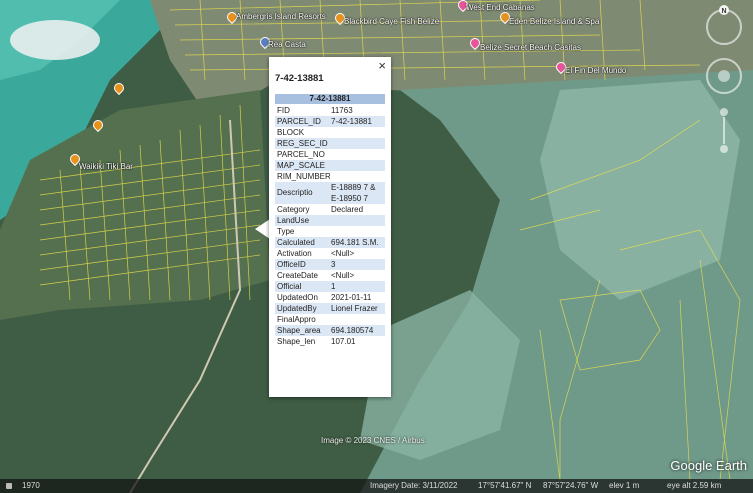 Image resolution: width=753 pixels, height=493 pixels. I want to click on attribute-value: E-18889 7 & E-18950 7, so click(353, 193).